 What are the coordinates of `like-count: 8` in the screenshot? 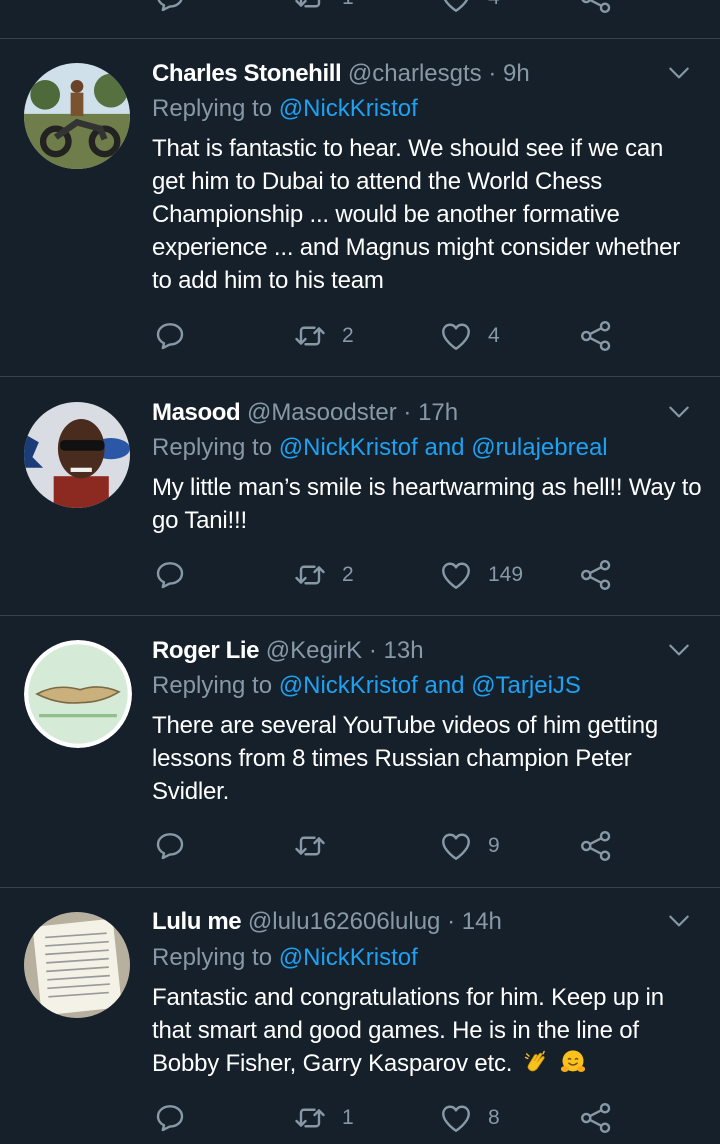 It's located at (494, 1117).